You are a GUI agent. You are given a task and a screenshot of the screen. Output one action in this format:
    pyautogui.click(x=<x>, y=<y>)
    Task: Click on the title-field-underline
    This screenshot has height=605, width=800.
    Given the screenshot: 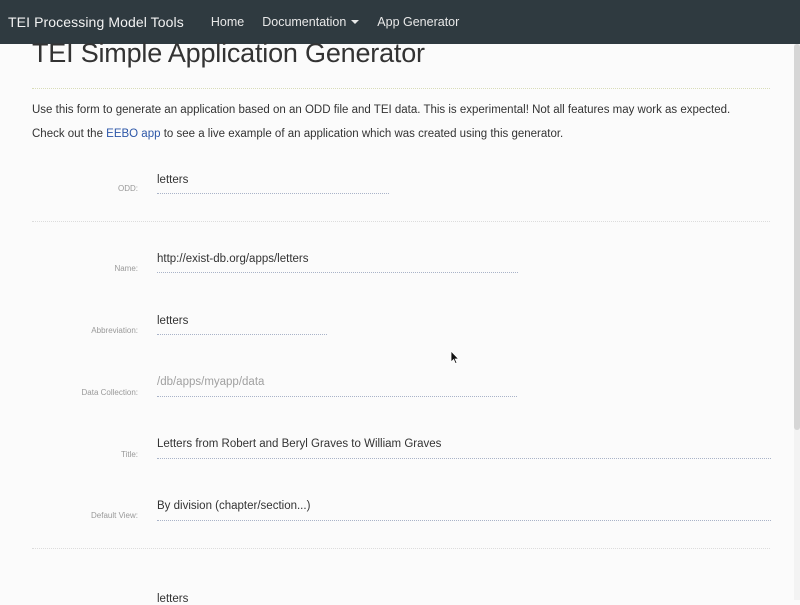 What is the action you would take?
    pyautogui.click(x=464, y=458)
    